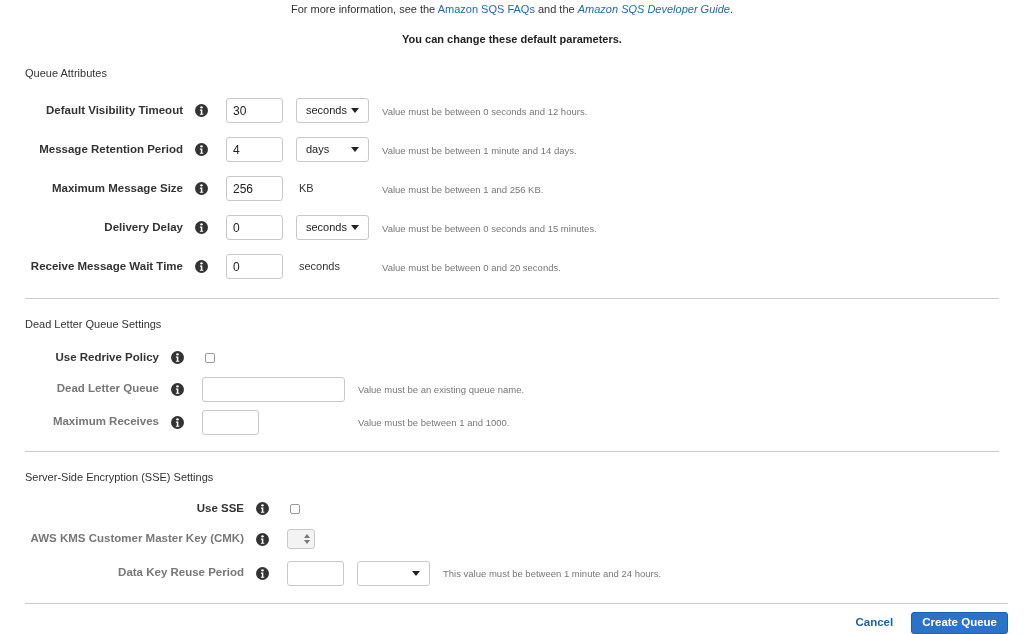  I want to click on section-heading: Dead Letter Queue Settings, so click(94, 324).